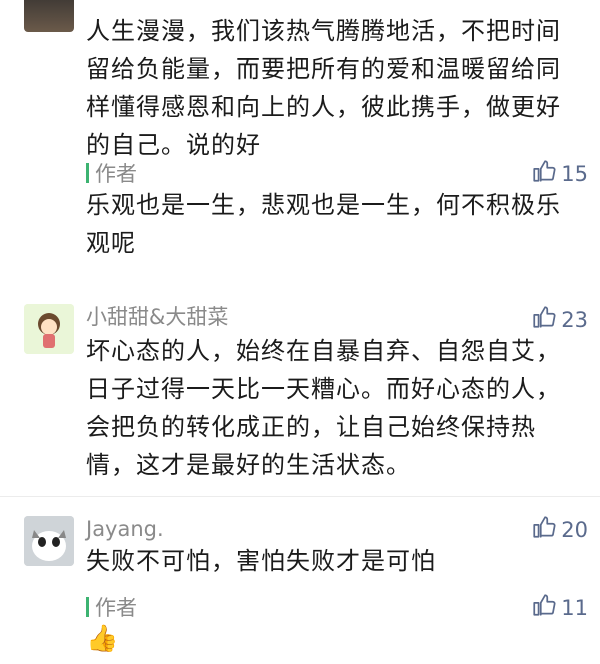 Image resolution: width=600 pixels, height=664 pixels. I want to click on commenter-name: 小甜甜&大甜菜, so click(157, 317).